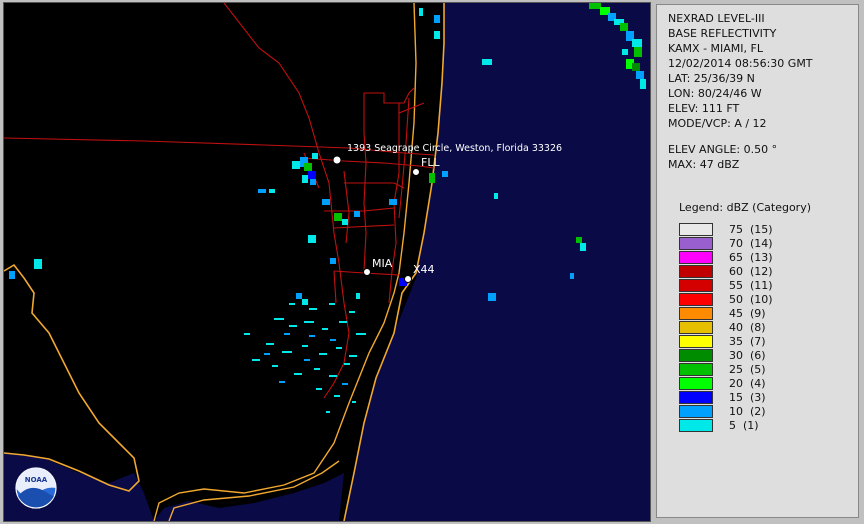 Image resolution: width=864 pixels, height=524 pixels. I want to click on scan-datetime: 12/02/2014 08:56:30 GMT, so click(740, 63).